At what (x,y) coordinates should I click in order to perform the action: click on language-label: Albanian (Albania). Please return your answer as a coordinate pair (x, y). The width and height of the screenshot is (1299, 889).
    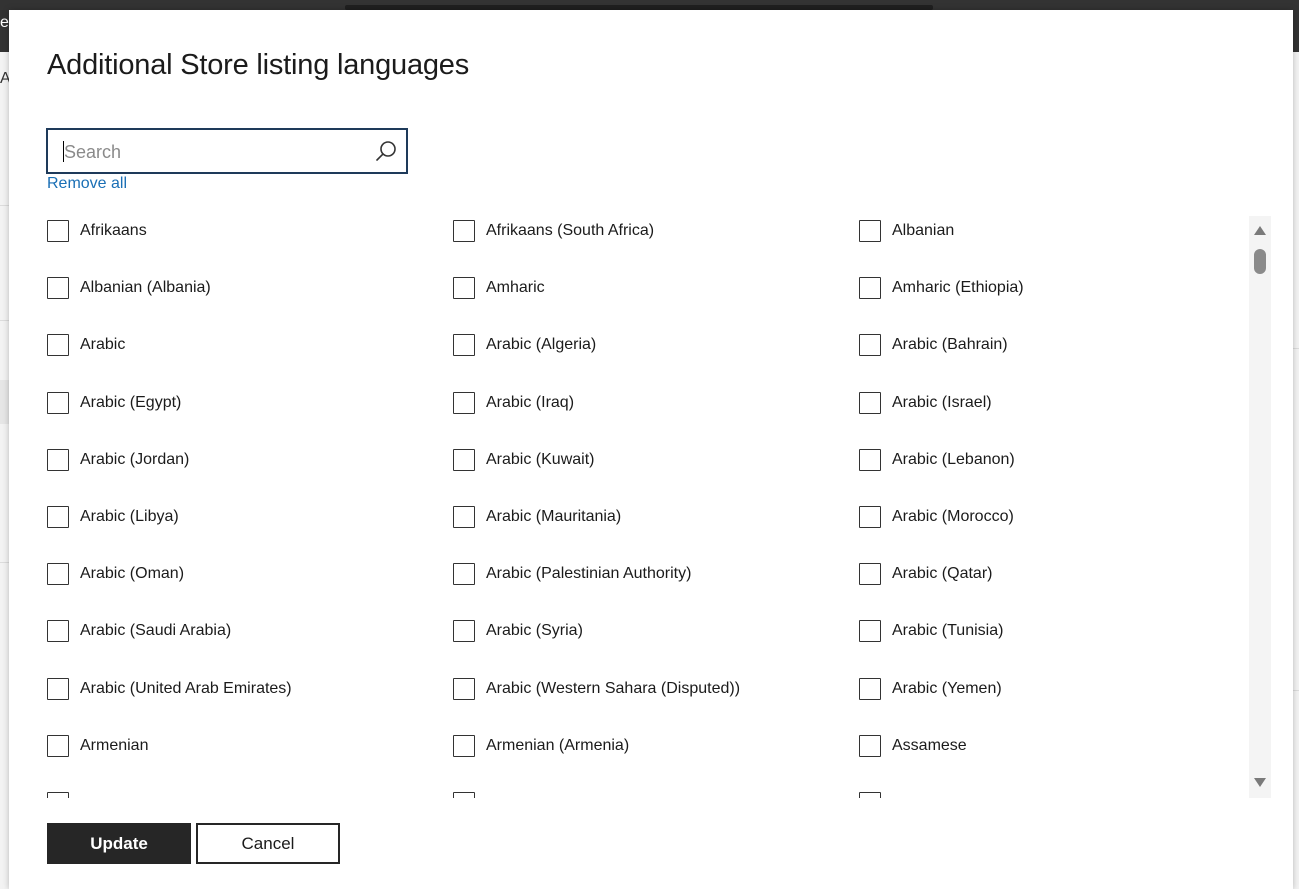
    Looking at the image, I should click on (145, 288).